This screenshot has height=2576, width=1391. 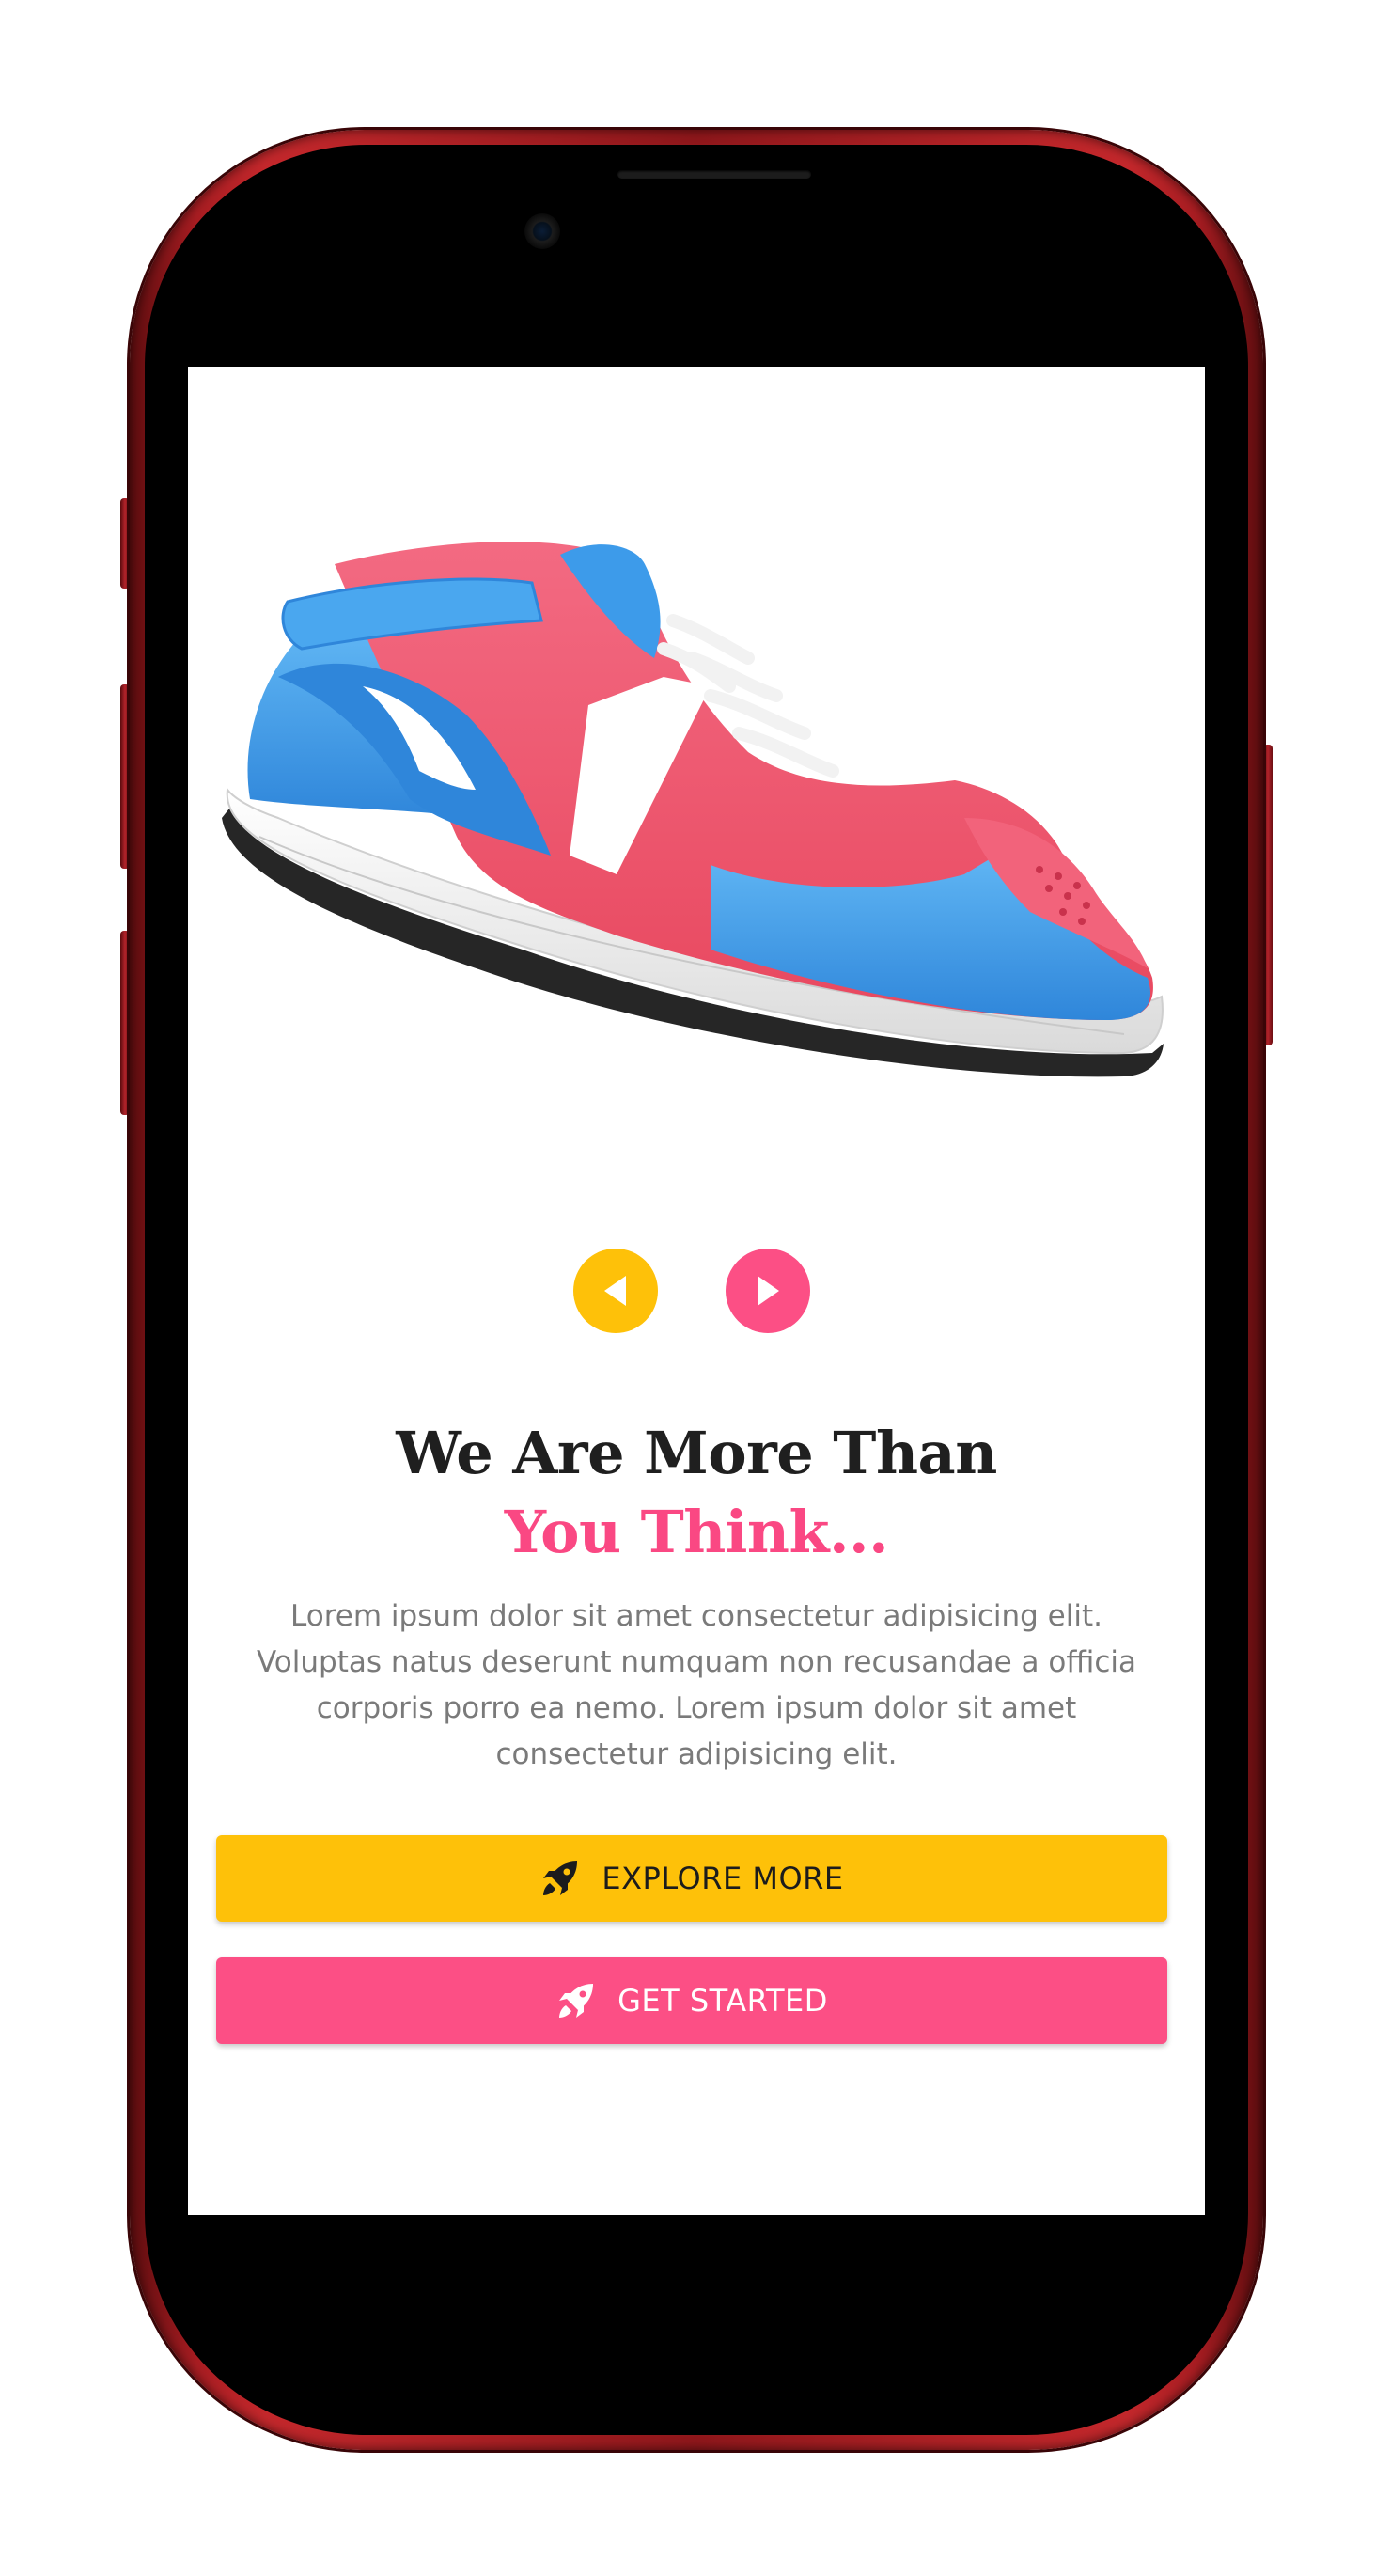 I want to click on get-started-button: GET STARTED, so click(x=692, y=2001).